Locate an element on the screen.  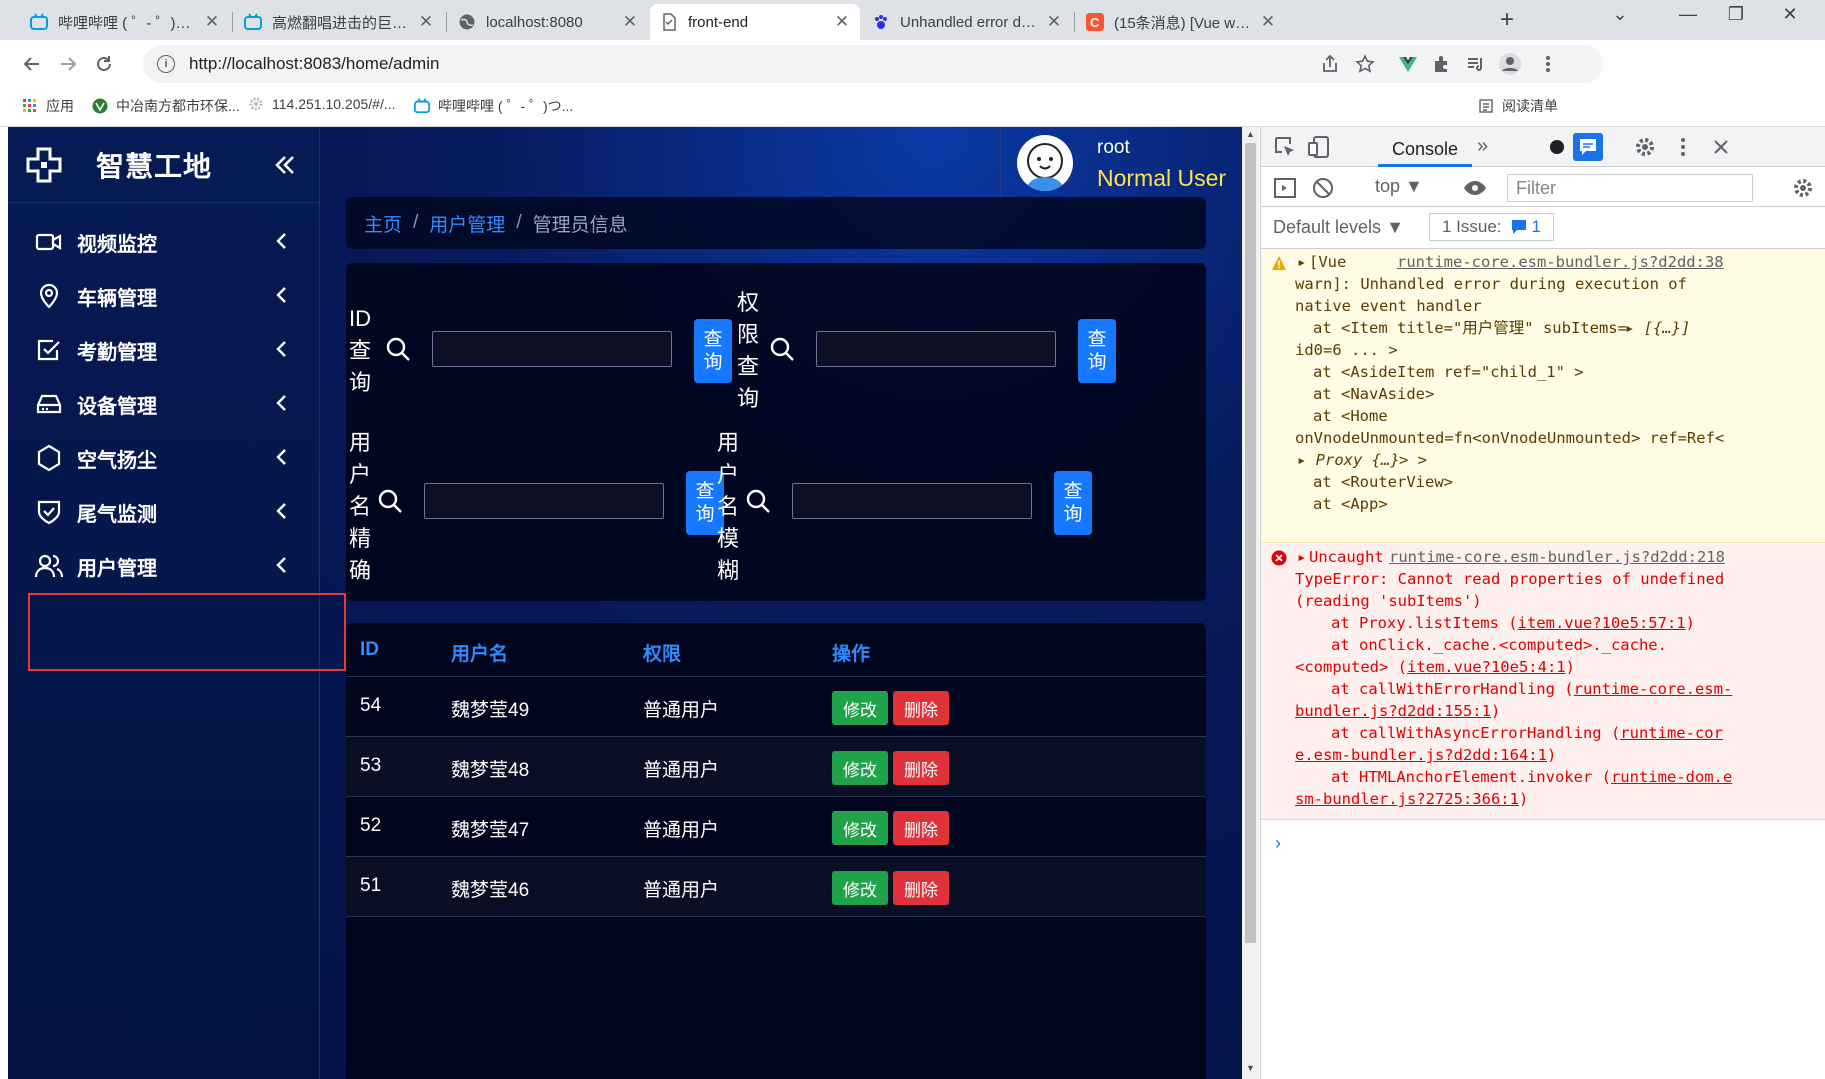
stack-link: bundler.js?d2dd:155:1 is located at coordinates (1393, 711).